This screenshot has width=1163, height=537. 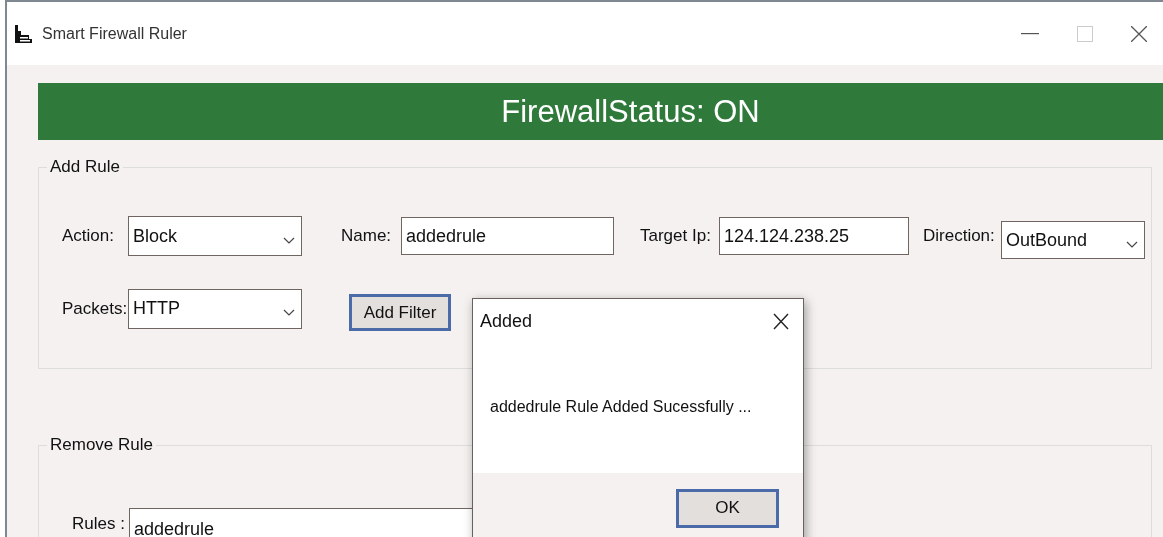 I want to click on direction-dropdown: OutBound, so click(x=1073, y=240).